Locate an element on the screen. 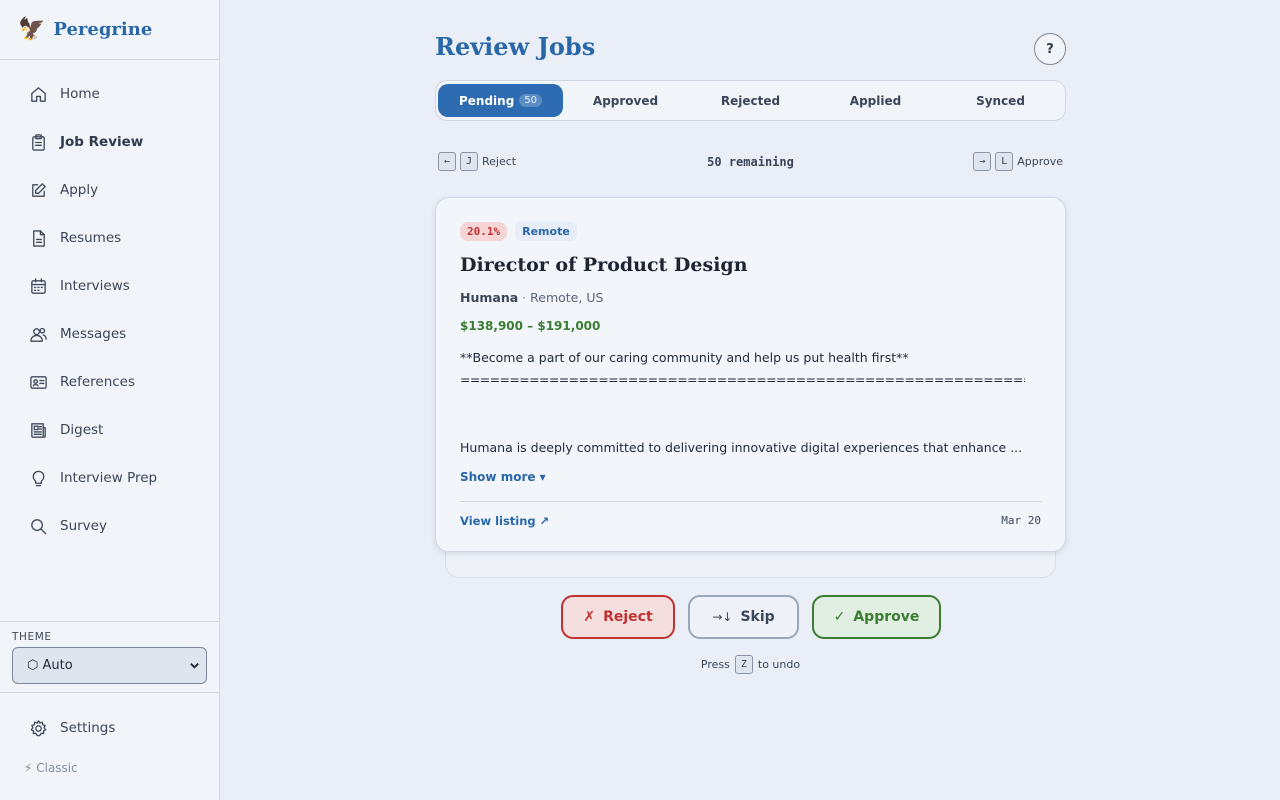 The height and width of the screenshot is (800, 1280). sidebar-item-label: Interview Prep is located at coordinates (109, 478).